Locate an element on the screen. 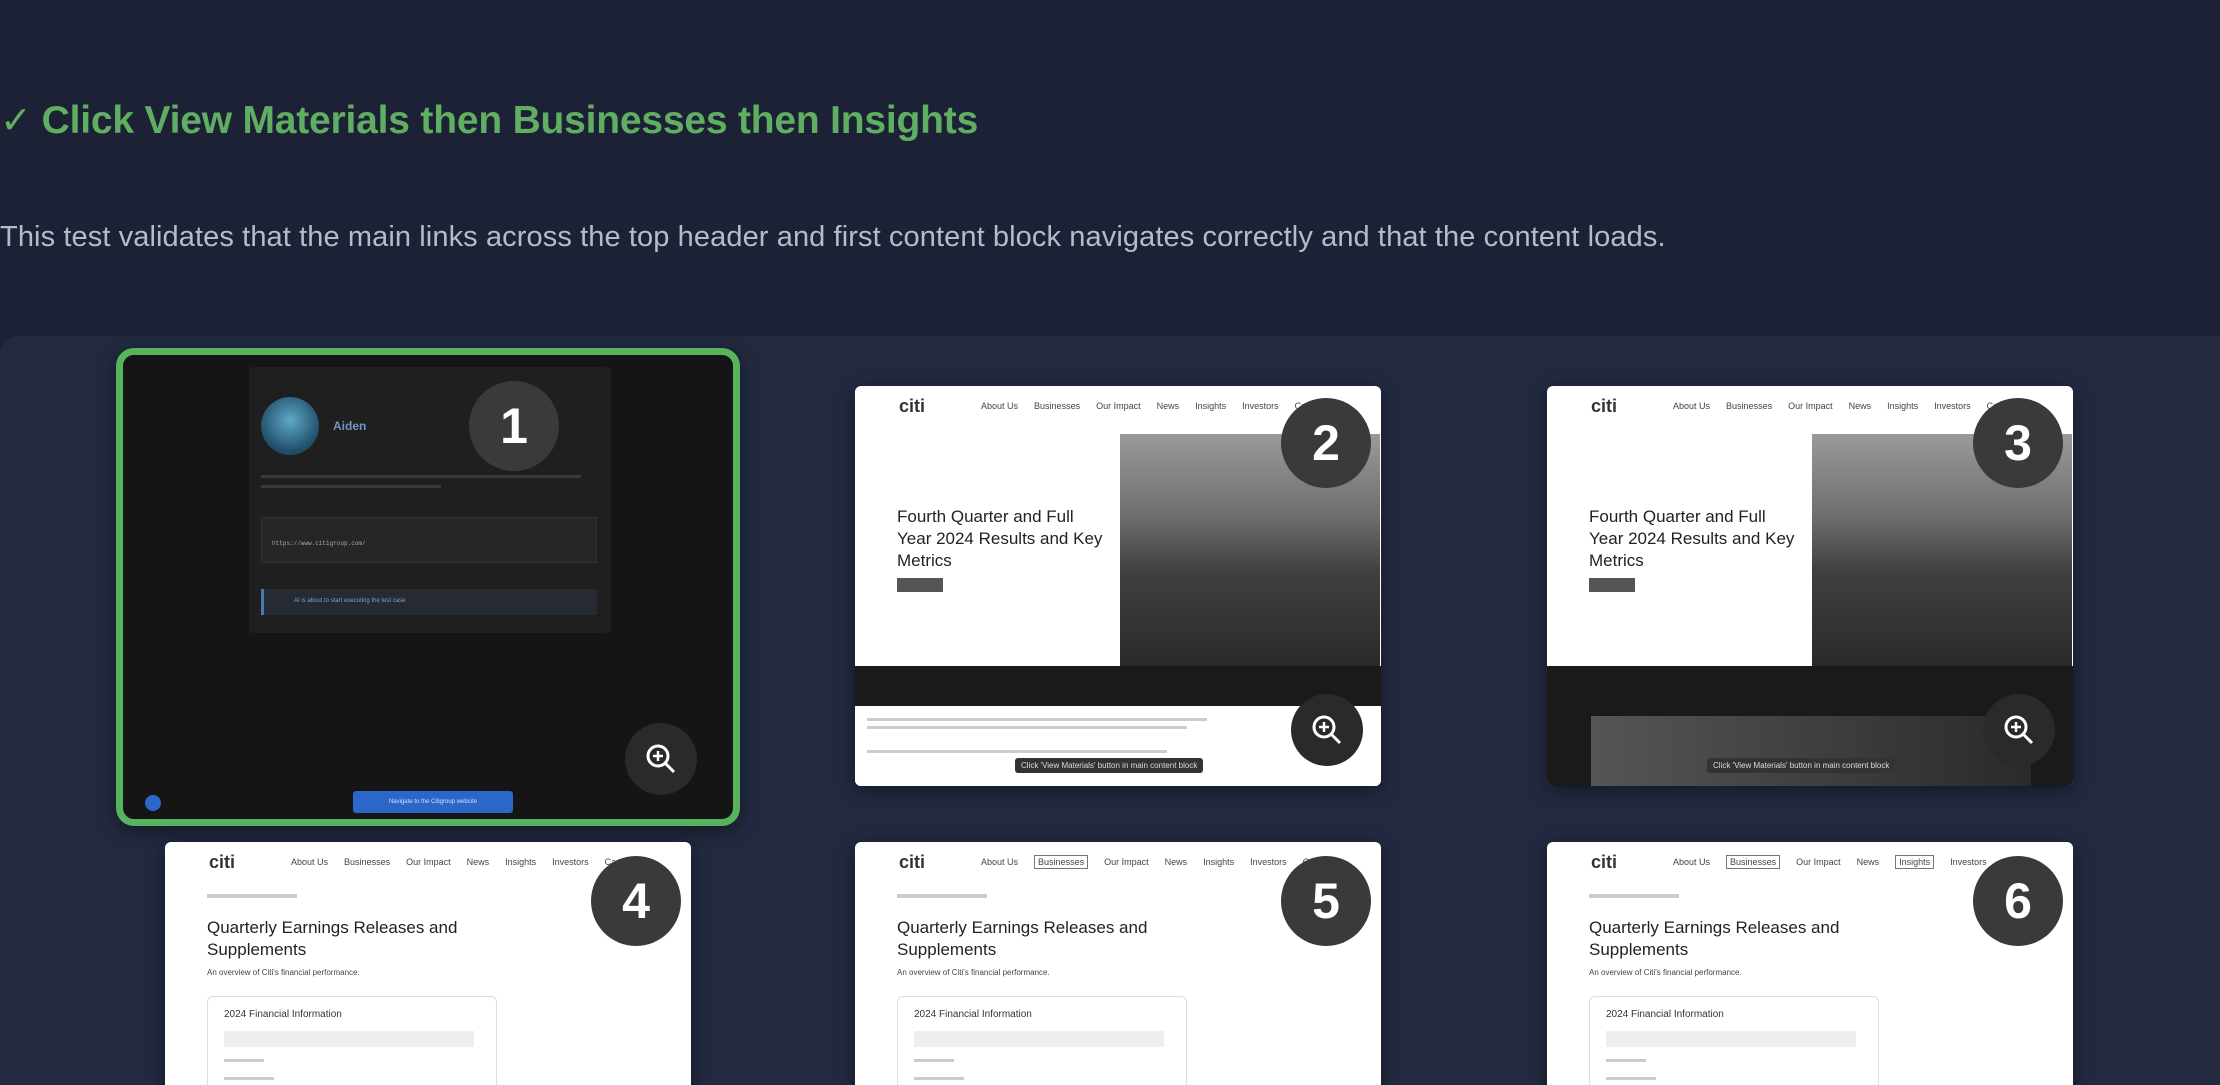 The width and height of the screenshot is (2220, 1085). url-field: https://www.citigroup.com/ is located at coordinates (429, 540).